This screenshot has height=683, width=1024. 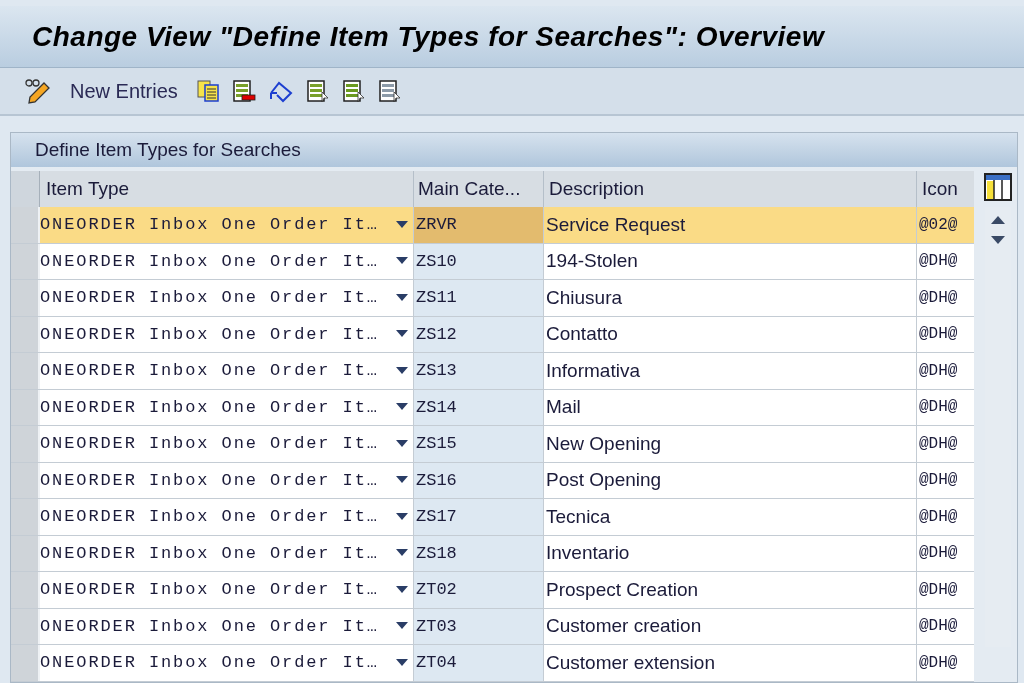 I want to click on scroll-down-icon, so click(x=998, y=240).